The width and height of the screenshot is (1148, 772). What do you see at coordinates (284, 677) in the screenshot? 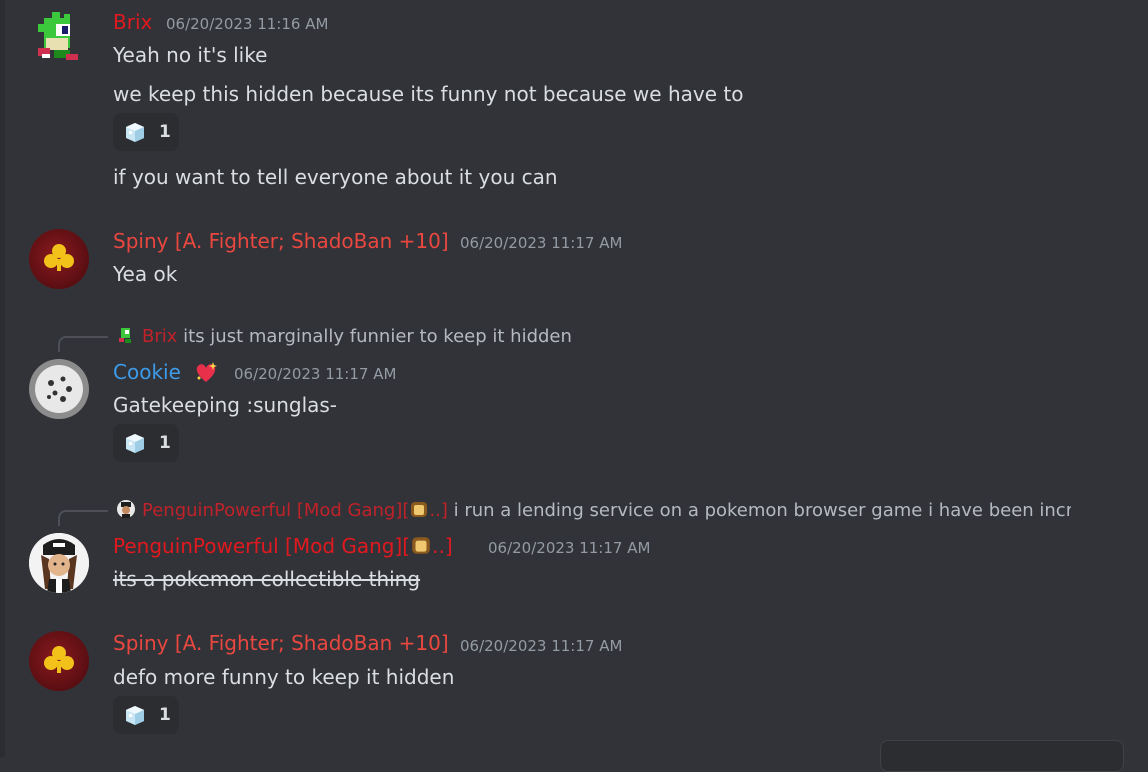
I see `message-text: defo more funny to keep it hidden` at bounding box center [284, 677].